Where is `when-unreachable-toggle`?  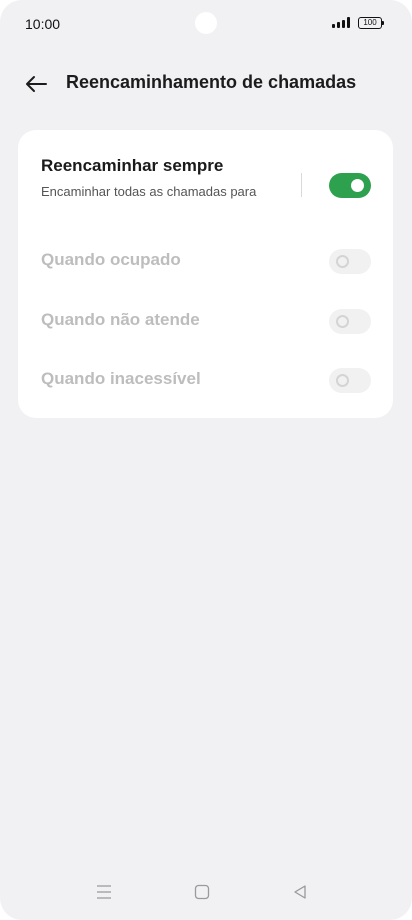 when-unreachable-toggle is located at coordinates (350, 380).